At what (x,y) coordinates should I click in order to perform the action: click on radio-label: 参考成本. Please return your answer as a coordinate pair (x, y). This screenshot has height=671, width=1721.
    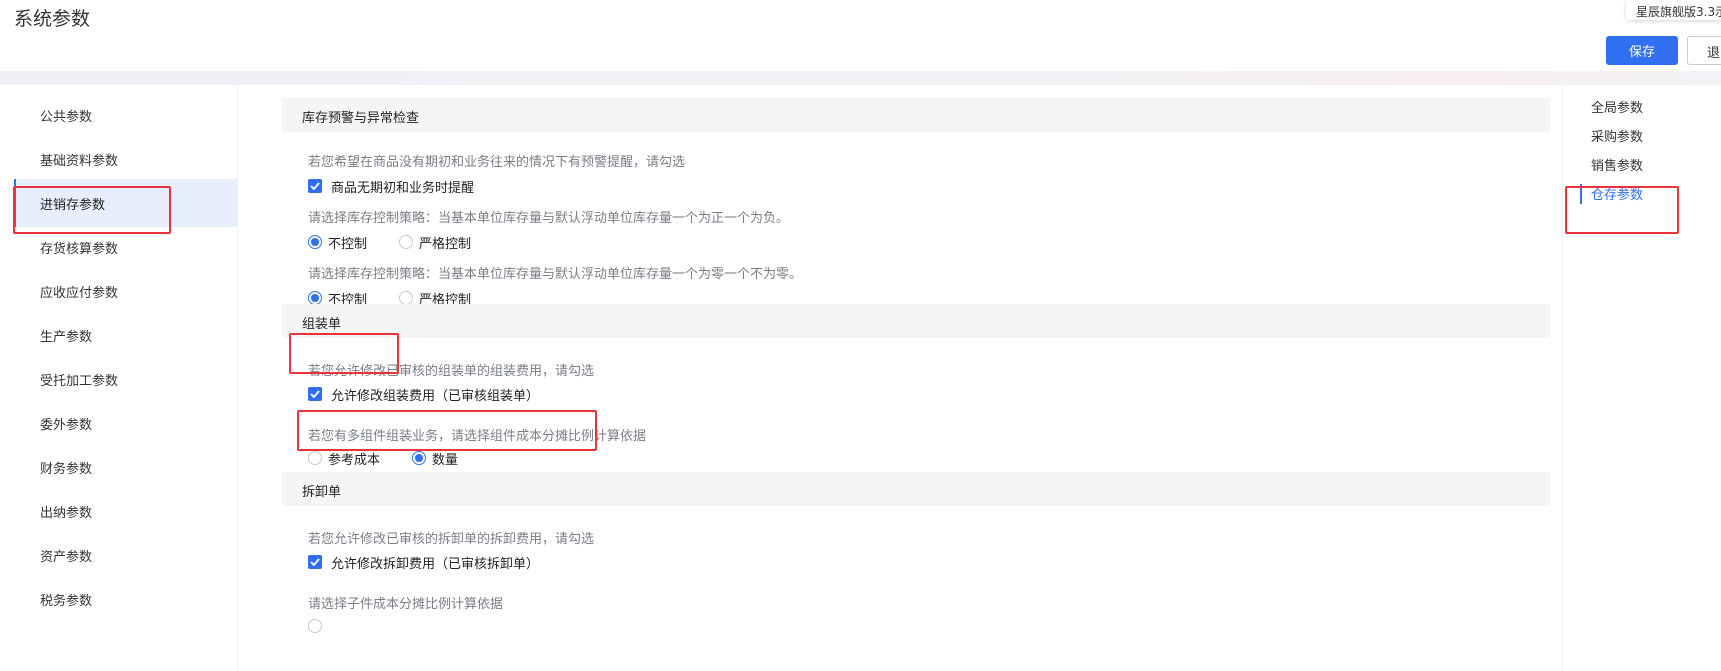
    Looking at the image, I should click on (354, 460).